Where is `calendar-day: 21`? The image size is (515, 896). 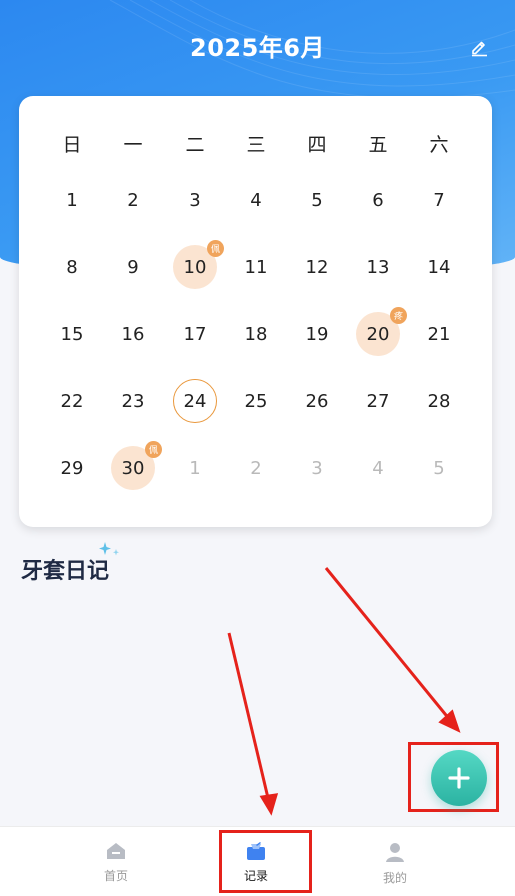
calendar-day: 21 is located at coordinates (439, 334).